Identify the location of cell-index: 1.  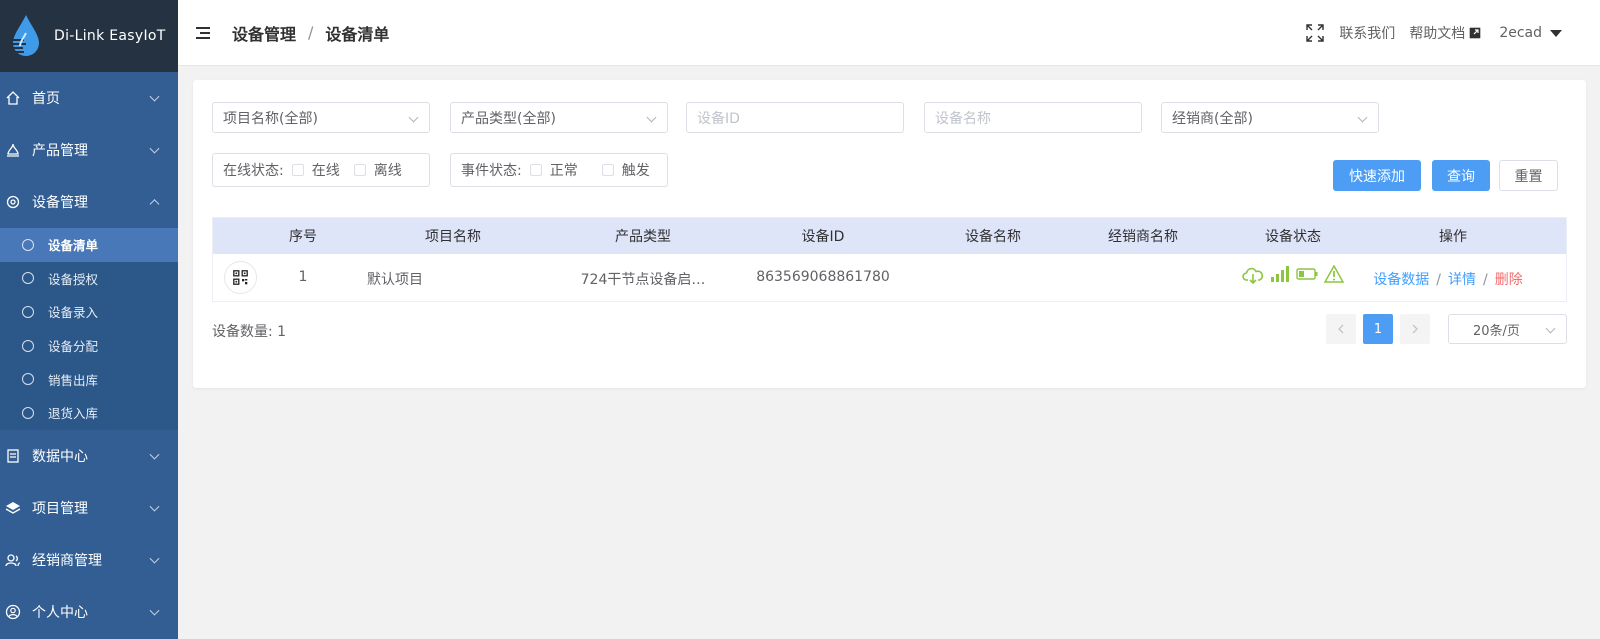
(303, 277).